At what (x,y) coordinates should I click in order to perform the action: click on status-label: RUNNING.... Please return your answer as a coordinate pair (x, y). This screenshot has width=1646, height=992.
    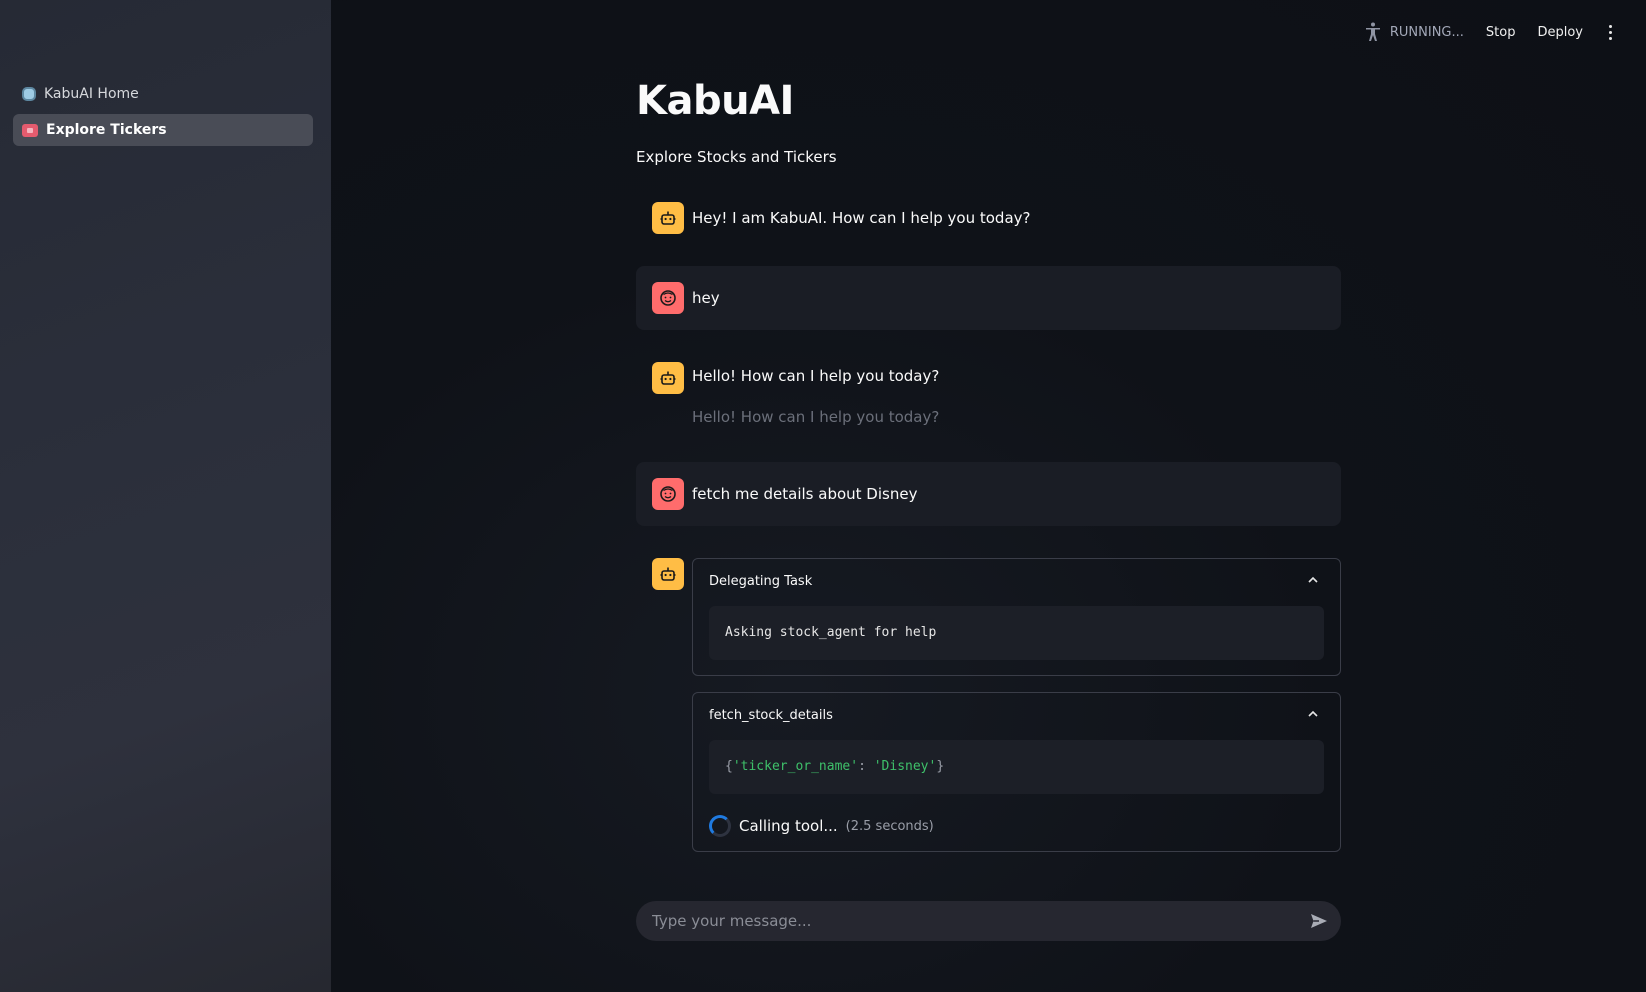
    Looking at the image, I should click on (1426, 32).